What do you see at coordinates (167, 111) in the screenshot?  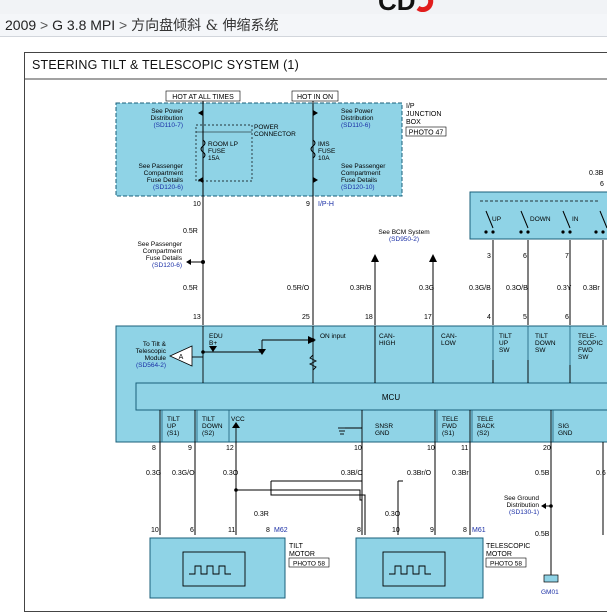 I see `see-power-l1: See Power` at bounding box center [167, 111].